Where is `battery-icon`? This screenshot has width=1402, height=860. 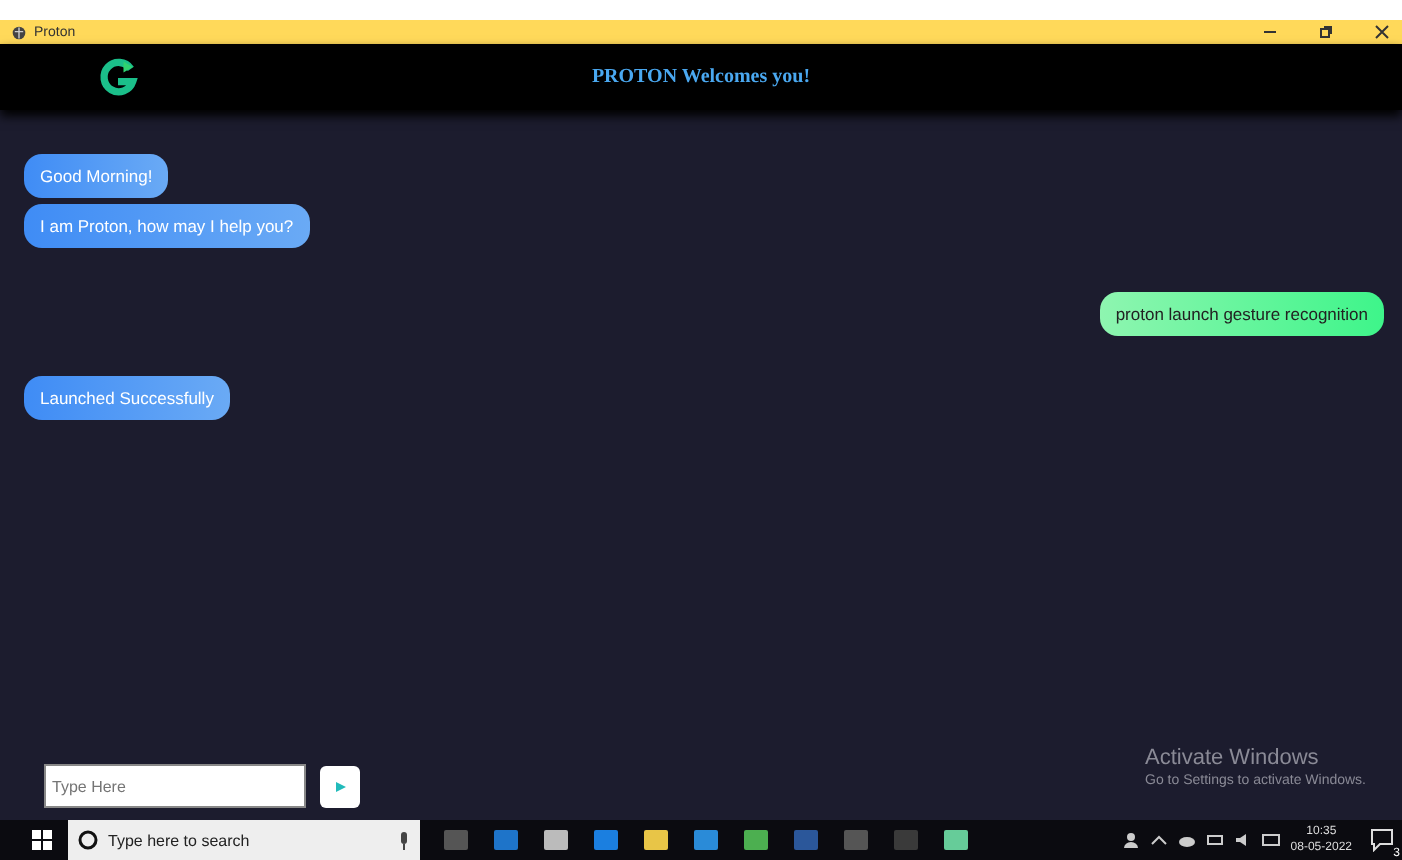 battery-icon is located at coordinates (1215, 840).